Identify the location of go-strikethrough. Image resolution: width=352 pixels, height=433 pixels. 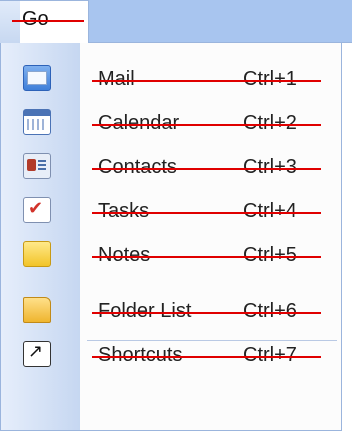
(48, 21).